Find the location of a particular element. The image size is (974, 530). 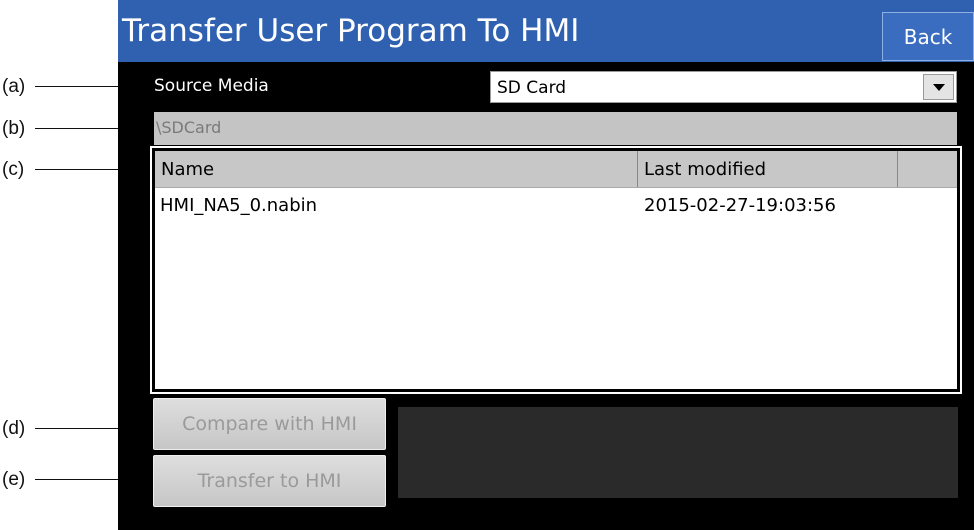

source-media-label: Source Media is located at coordinates (211, 86).